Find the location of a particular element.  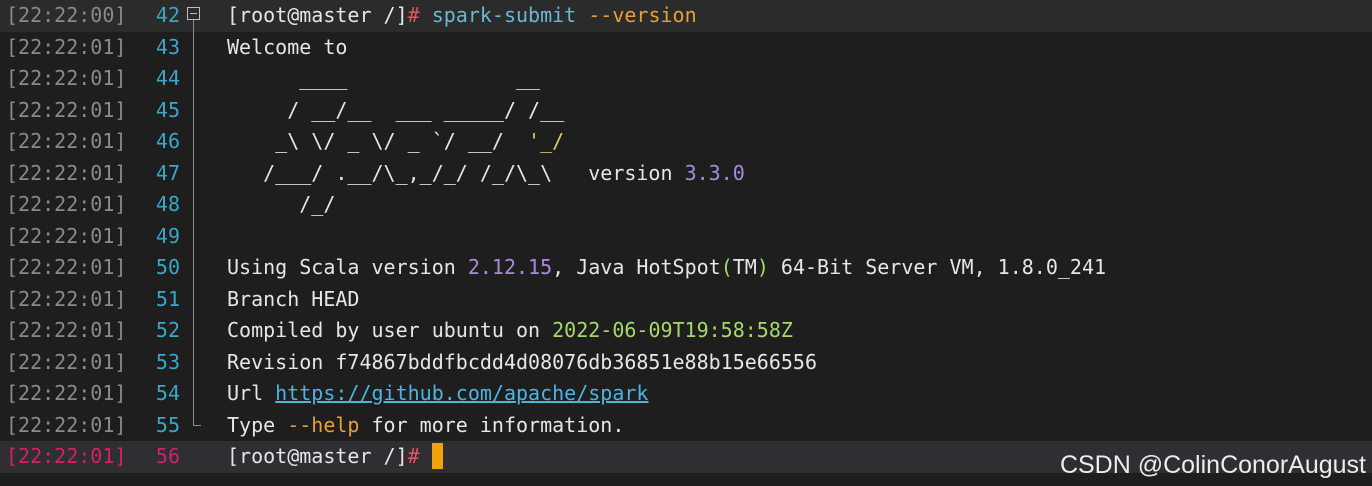

terminal-line: [22:22:01] 45 / __/__ ___ _____/ /__ is located at coordinates (686, 110).